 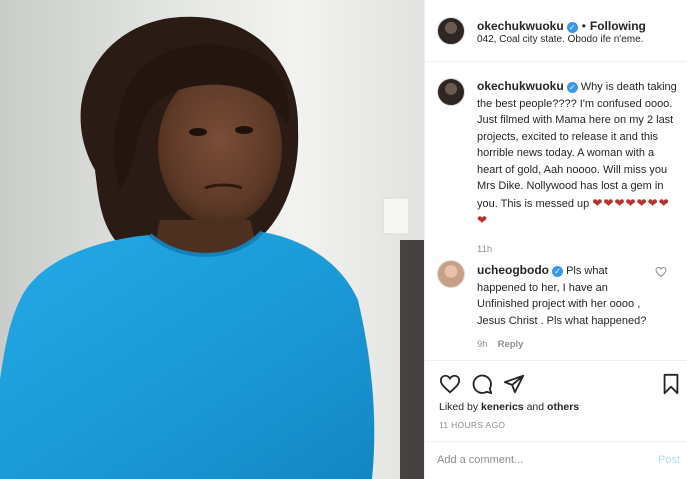 What do you see at coordinates (537, 460) in the screenshot?
I see `add-comment-input` at bounding box center [537, 460].